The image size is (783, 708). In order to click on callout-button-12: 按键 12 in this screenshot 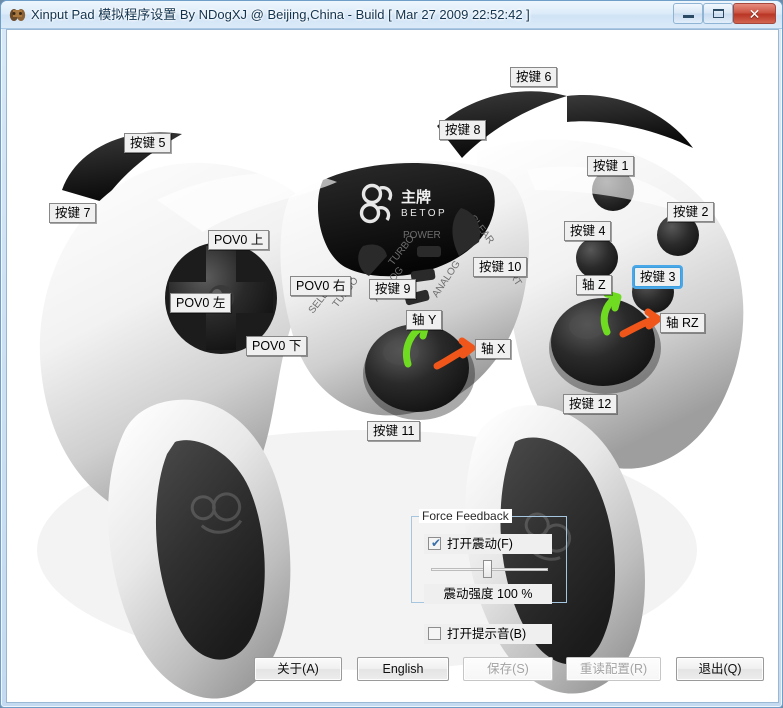, I will do `click(590, 404)`.